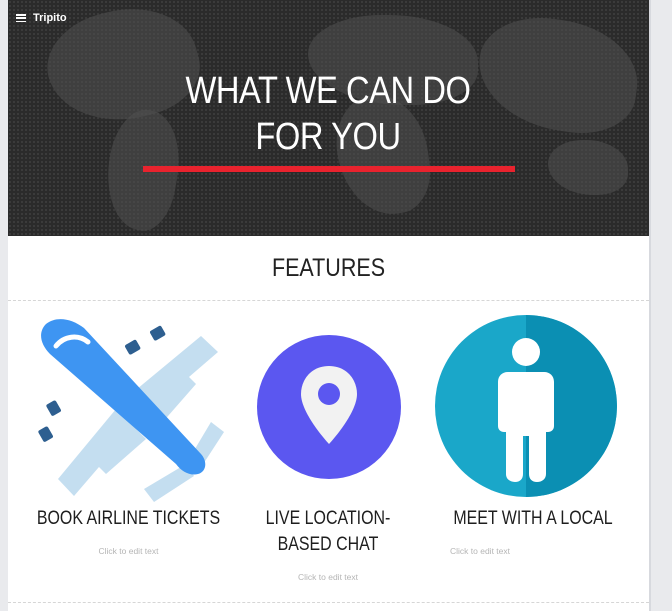  What do you see at coordinates (526, 406) in the screenshot?
I see `person-icon` at bounding box center [526, 406].